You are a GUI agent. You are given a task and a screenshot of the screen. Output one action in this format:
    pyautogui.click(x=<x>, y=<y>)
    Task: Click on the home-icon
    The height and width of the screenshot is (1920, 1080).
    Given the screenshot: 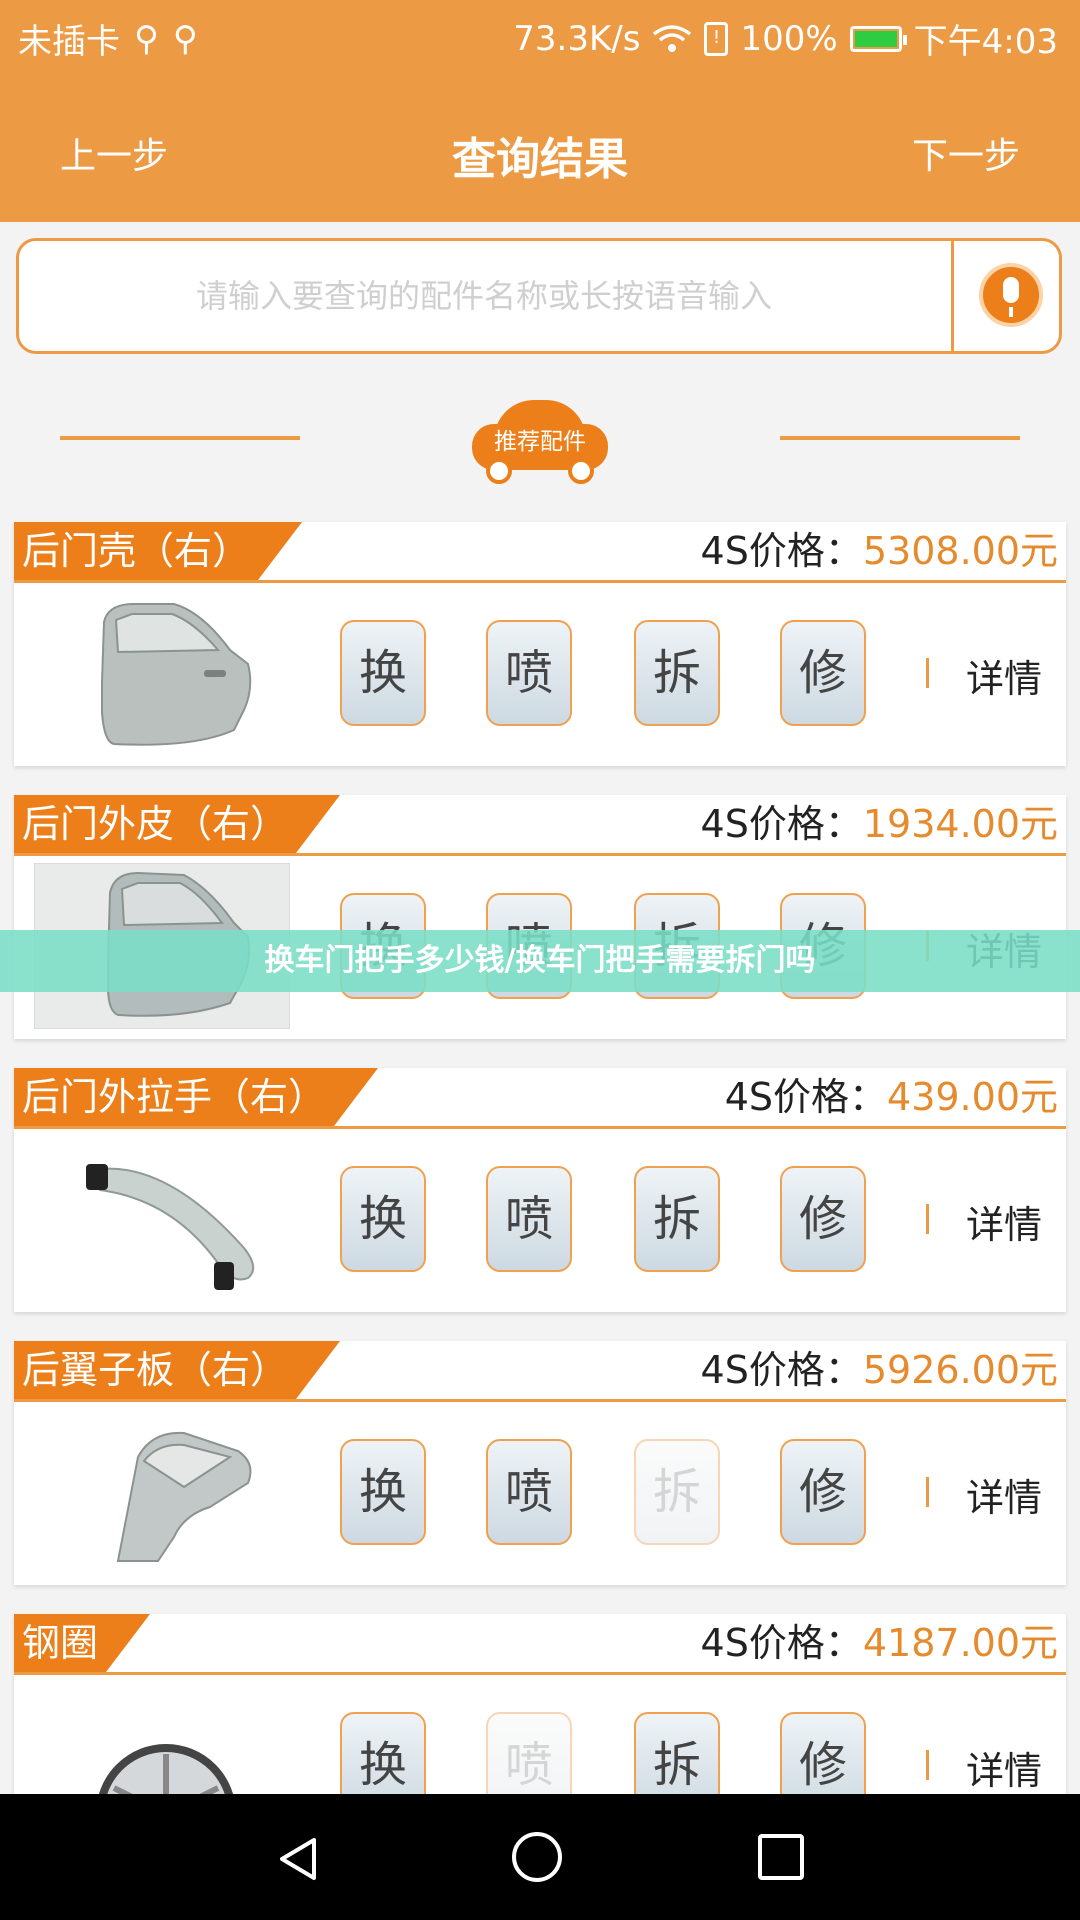 What is the action you would take?
    pyautogui.click(x=537, y=1857)
    